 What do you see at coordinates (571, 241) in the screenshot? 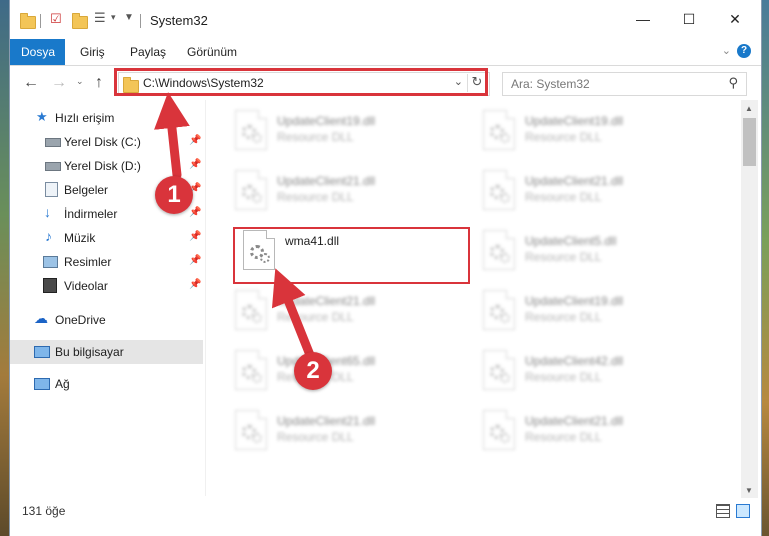
I see `file-name: UpdateClient5.dll` at bounding box center [571, 241].